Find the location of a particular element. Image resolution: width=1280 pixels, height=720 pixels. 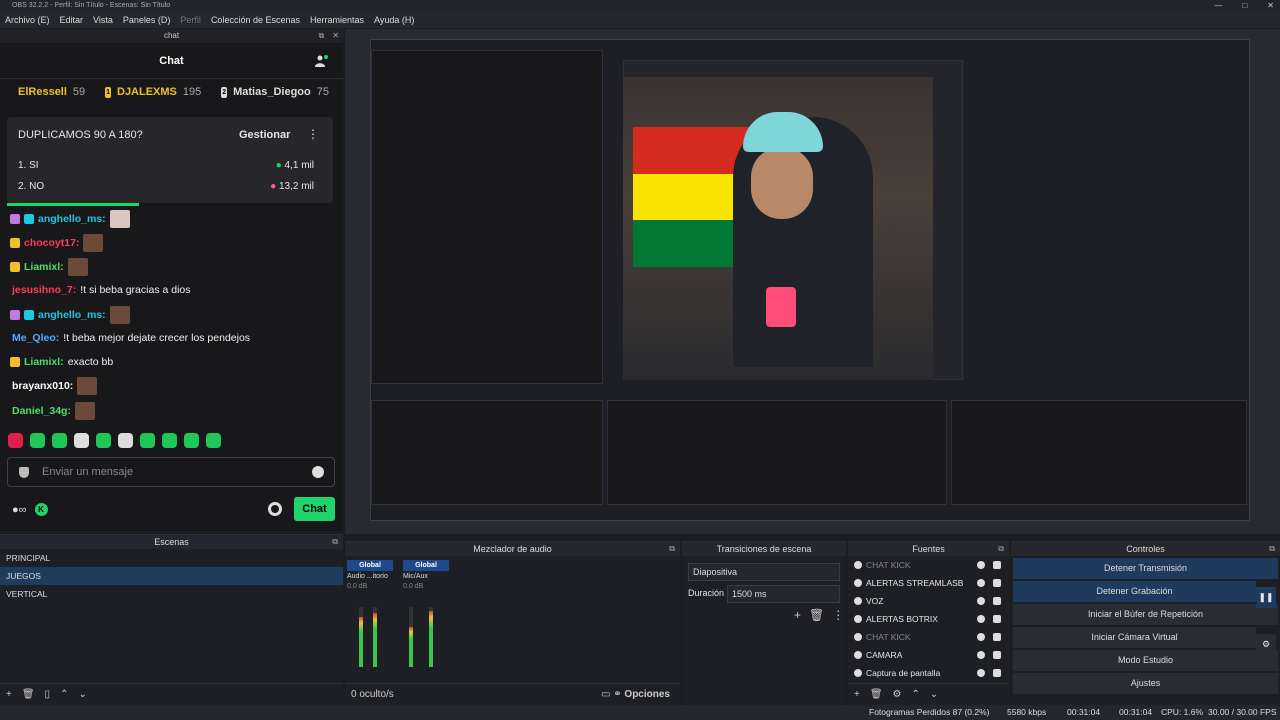

settings-button: Ajustes is located at coordinates (1145, 683).